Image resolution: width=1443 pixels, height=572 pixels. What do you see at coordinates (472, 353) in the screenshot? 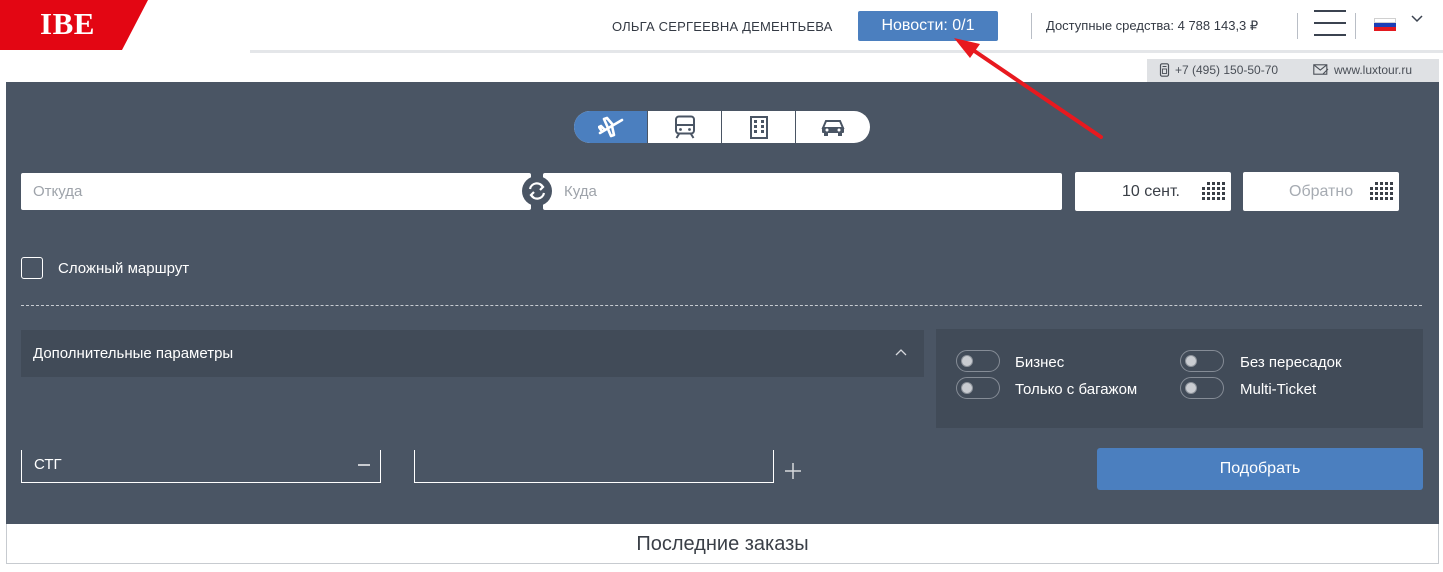
I see `additional-params-toggle: Дополнительные параметры` at bounding box center [472, 353].